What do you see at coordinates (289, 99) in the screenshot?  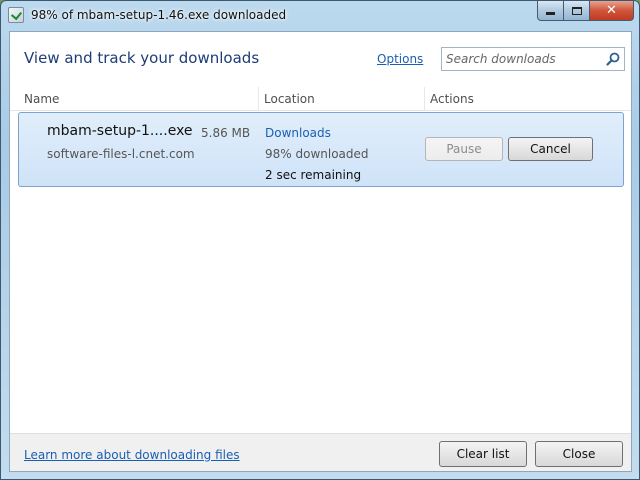 I see `column-location: Location` at bounding box center [289, 99].